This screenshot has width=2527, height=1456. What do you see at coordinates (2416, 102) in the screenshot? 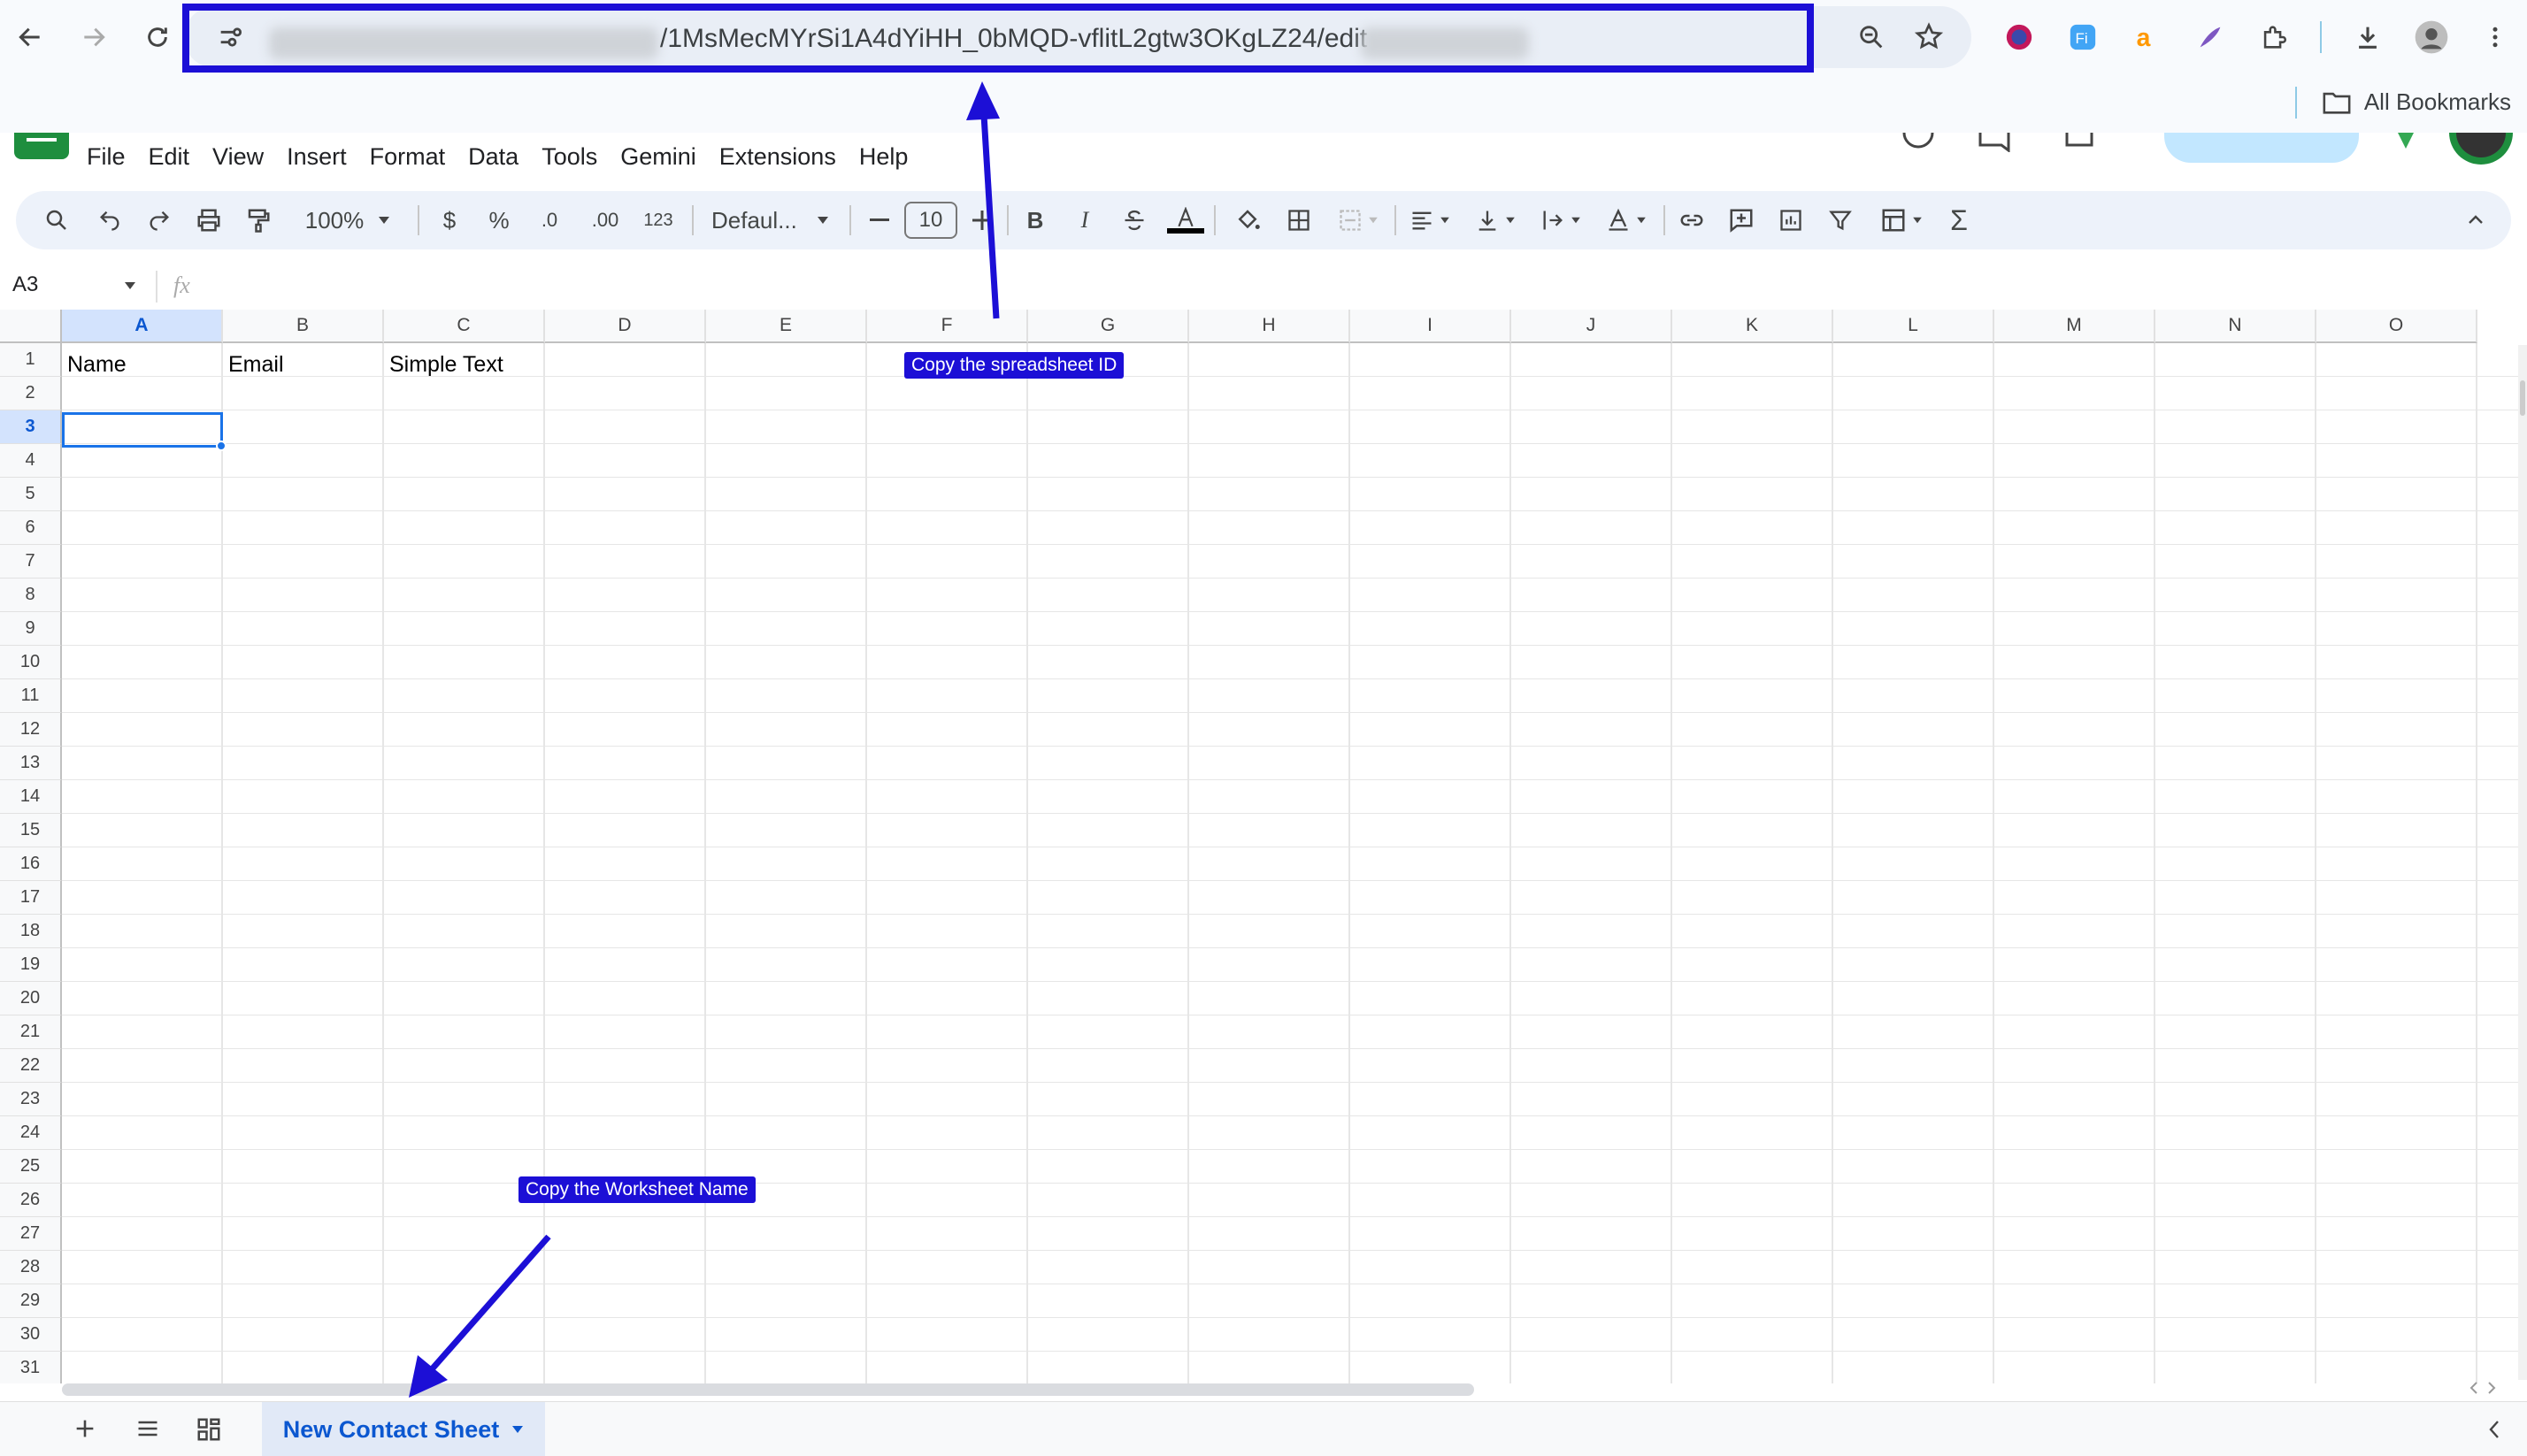
I see `all-bookmarks-button: All Bookmarks` at bounding box center [2416, 102].